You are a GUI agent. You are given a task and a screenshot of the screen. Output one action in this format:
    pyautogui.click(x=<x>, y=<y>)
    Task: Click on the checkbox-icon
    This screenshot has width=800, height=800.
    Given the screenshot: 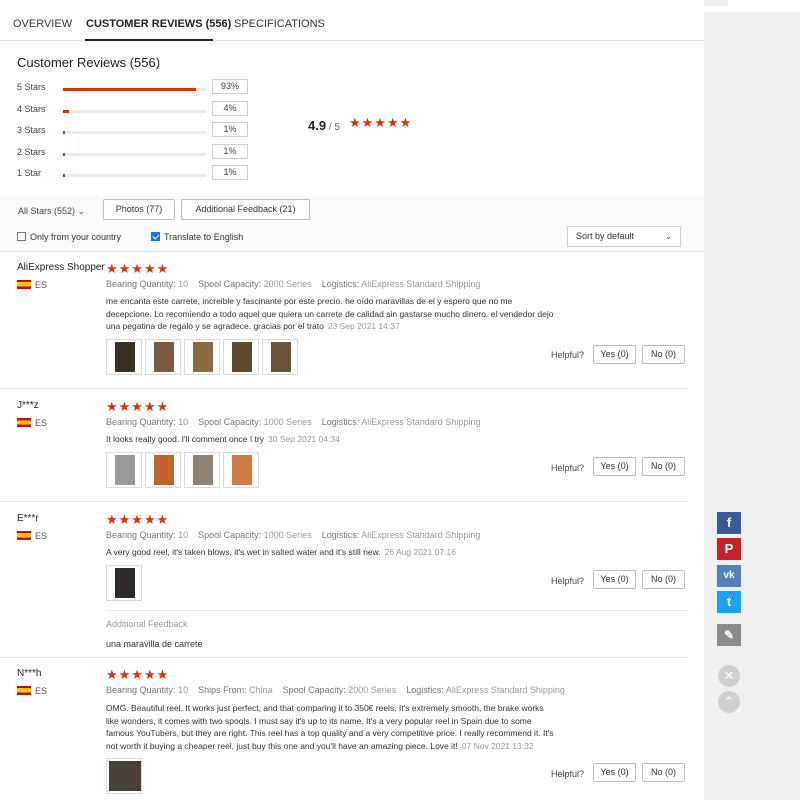 What is the action you would take?
    pyautogui.click(x=21, y=236)
    